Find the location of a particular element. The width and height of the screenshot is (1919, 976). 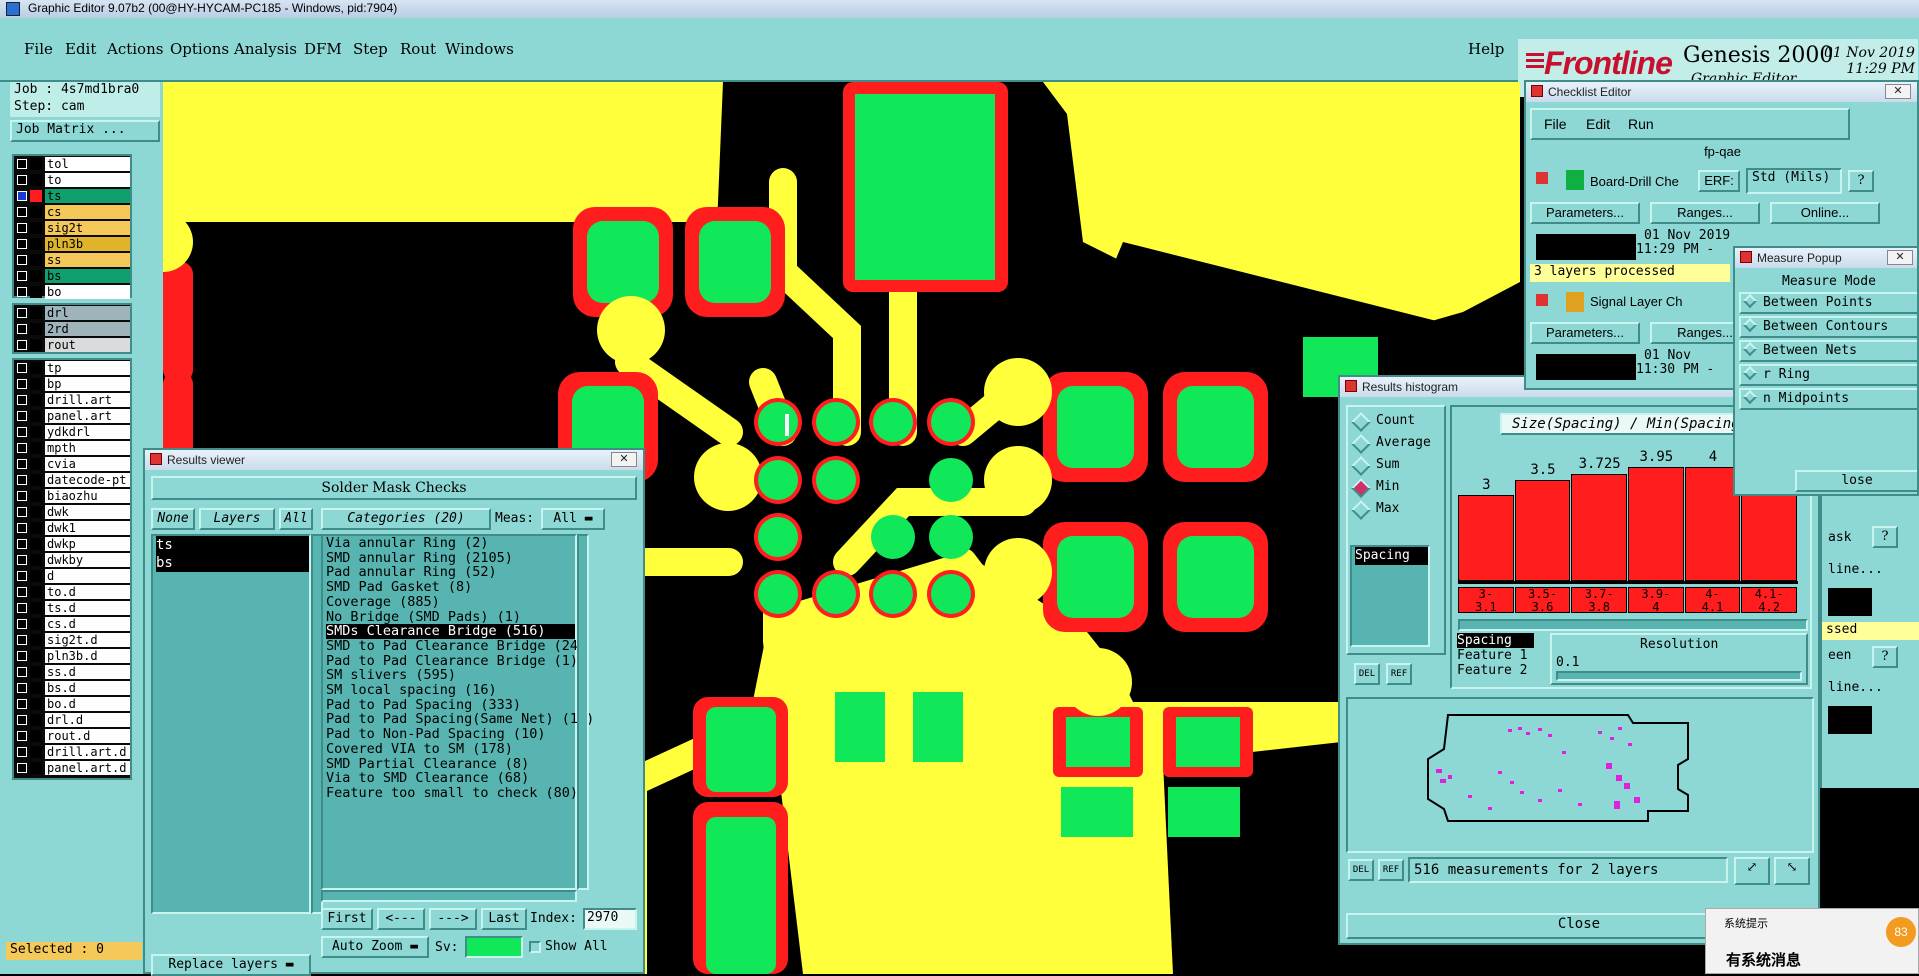

layer-name: rout.d is located at coordinates (87, 736).